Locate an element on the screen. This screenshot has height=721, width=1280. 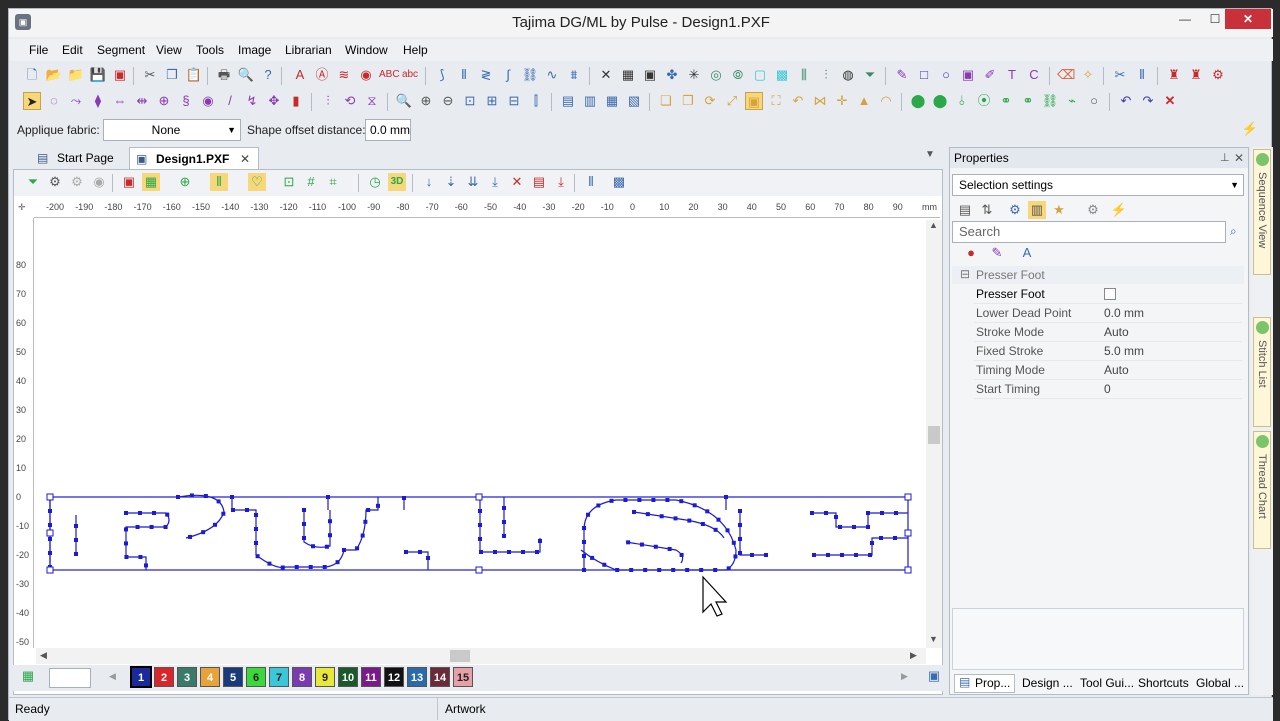
marker-icon: ▮ is located at coordinates (296, 101).